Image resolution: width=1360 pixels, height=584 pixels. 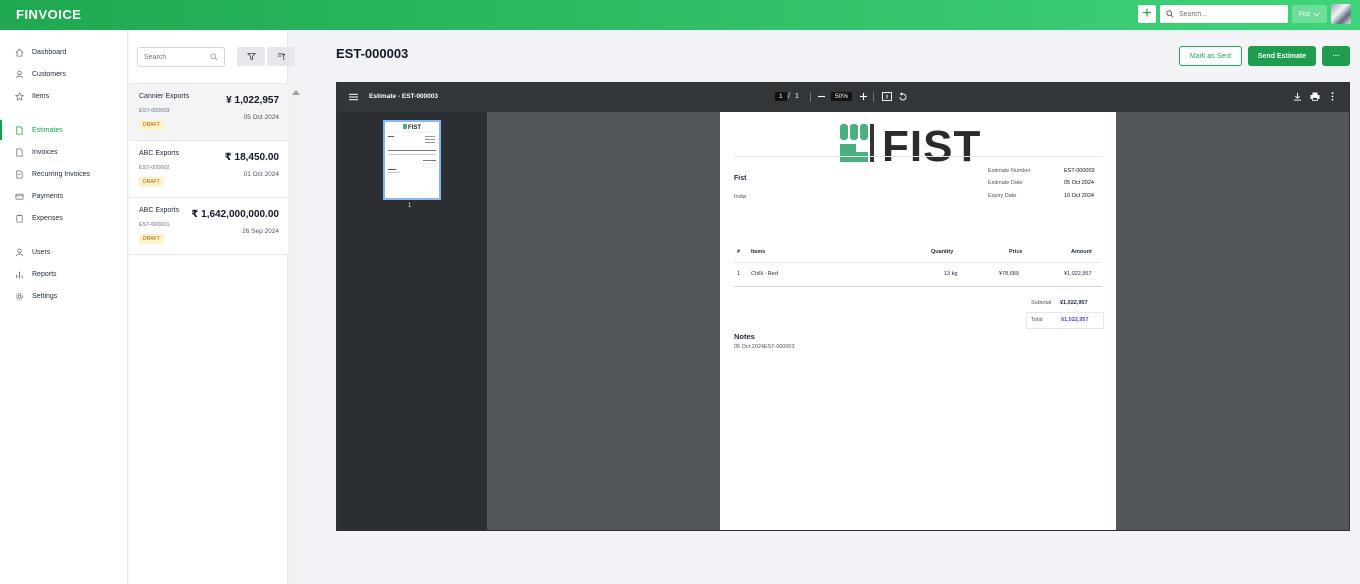 What do you see at coordinates (1210, 56) in the screenshot?
I see `mark-as-sent-button: Mark as Sent` at bounding box center [1210, 56].